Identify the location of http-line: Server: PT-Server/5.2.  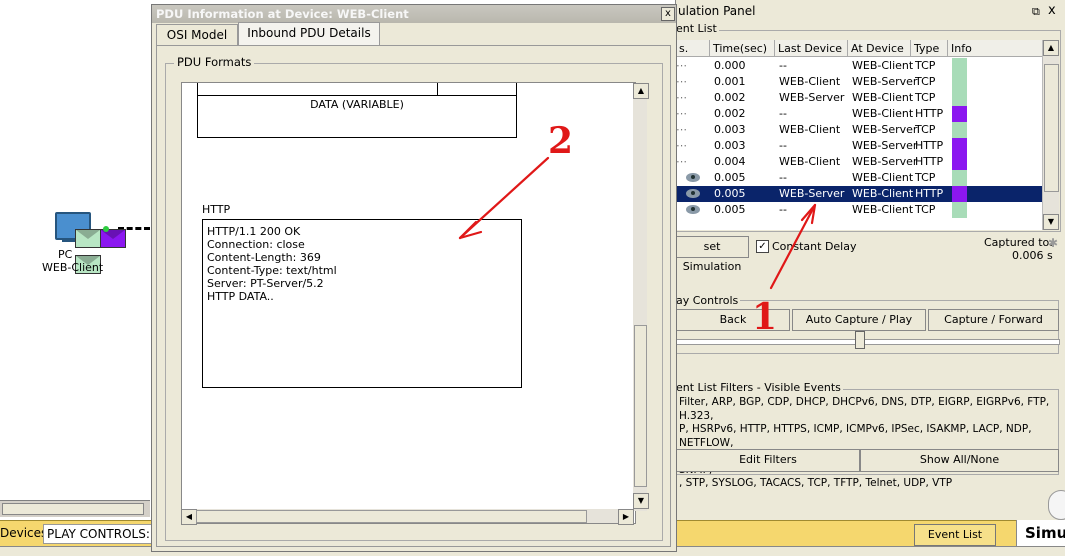
(265, 283).